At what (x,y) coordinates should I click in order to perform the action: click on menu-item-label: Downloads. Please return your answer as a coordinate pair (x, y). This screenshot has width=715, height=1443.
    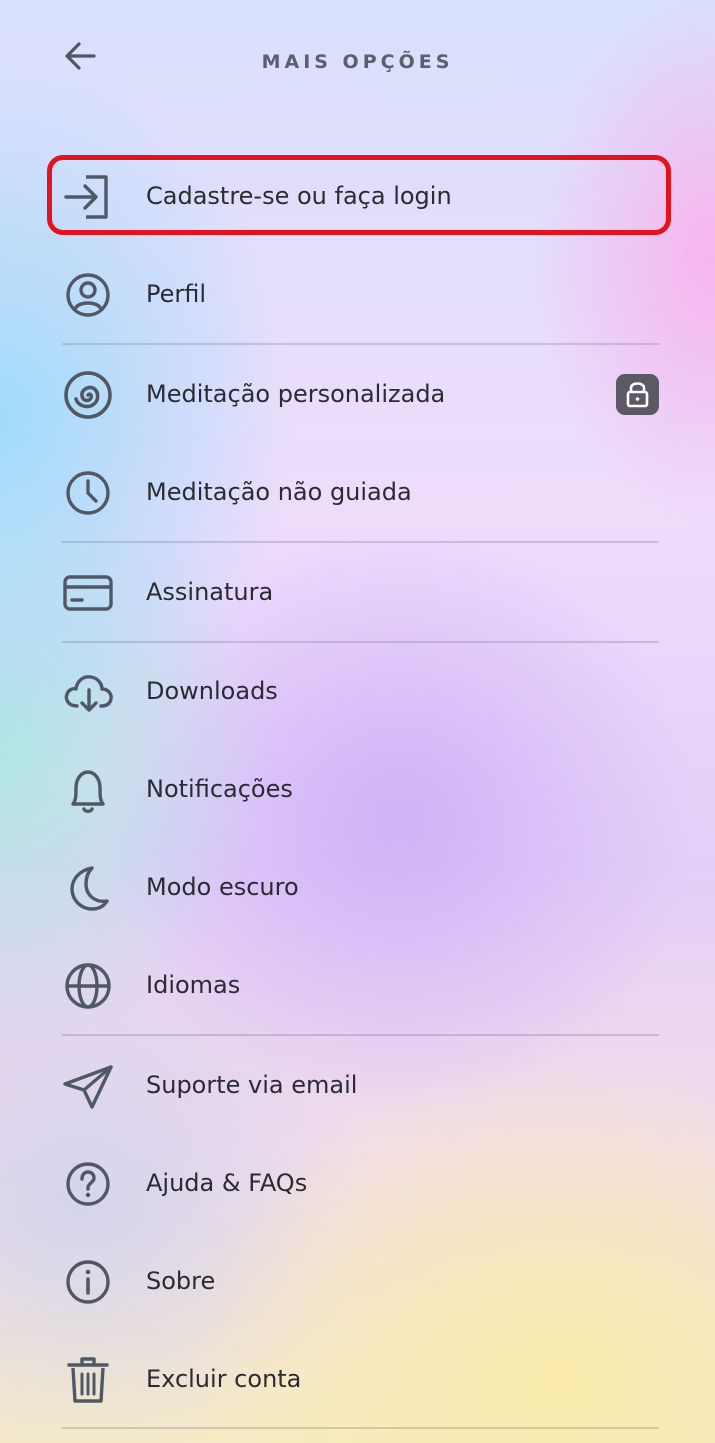
    Looking at the image, I should click on (212, 691).